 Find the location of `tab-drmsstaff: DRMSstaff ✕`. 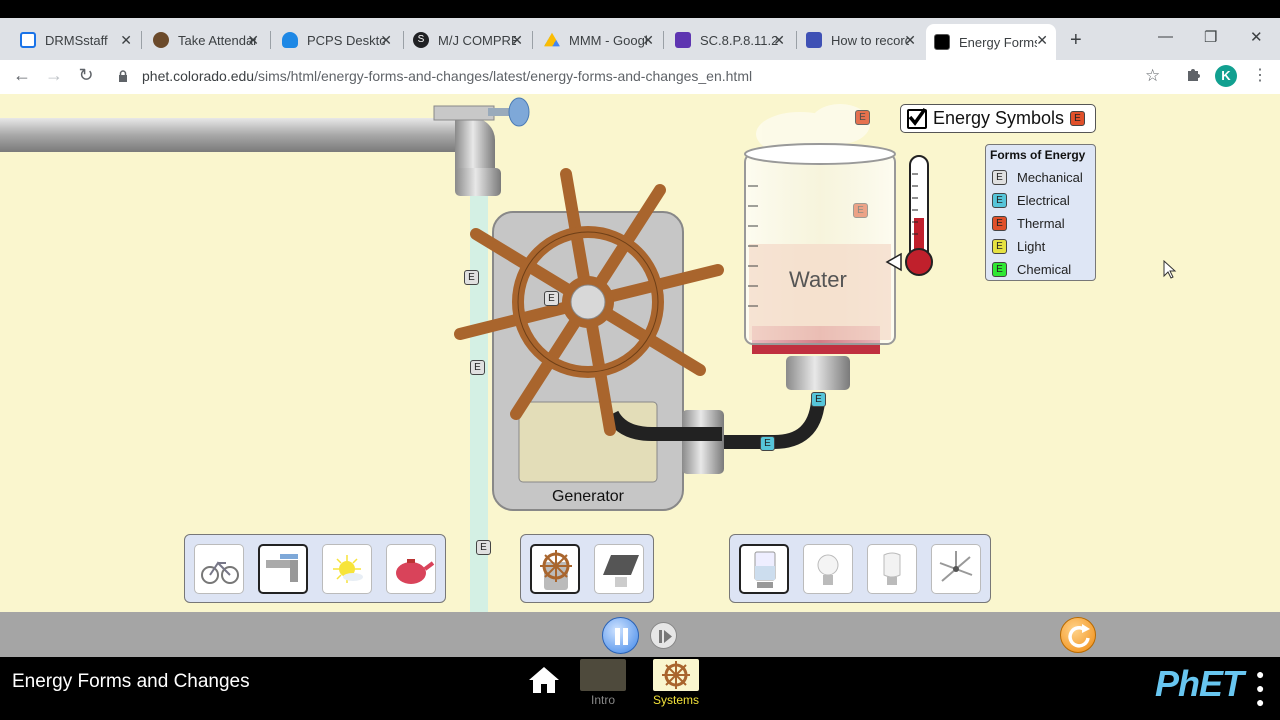

tab-drmsstaff: DRMSstaff ✕ is located at coordinates (76, 40).